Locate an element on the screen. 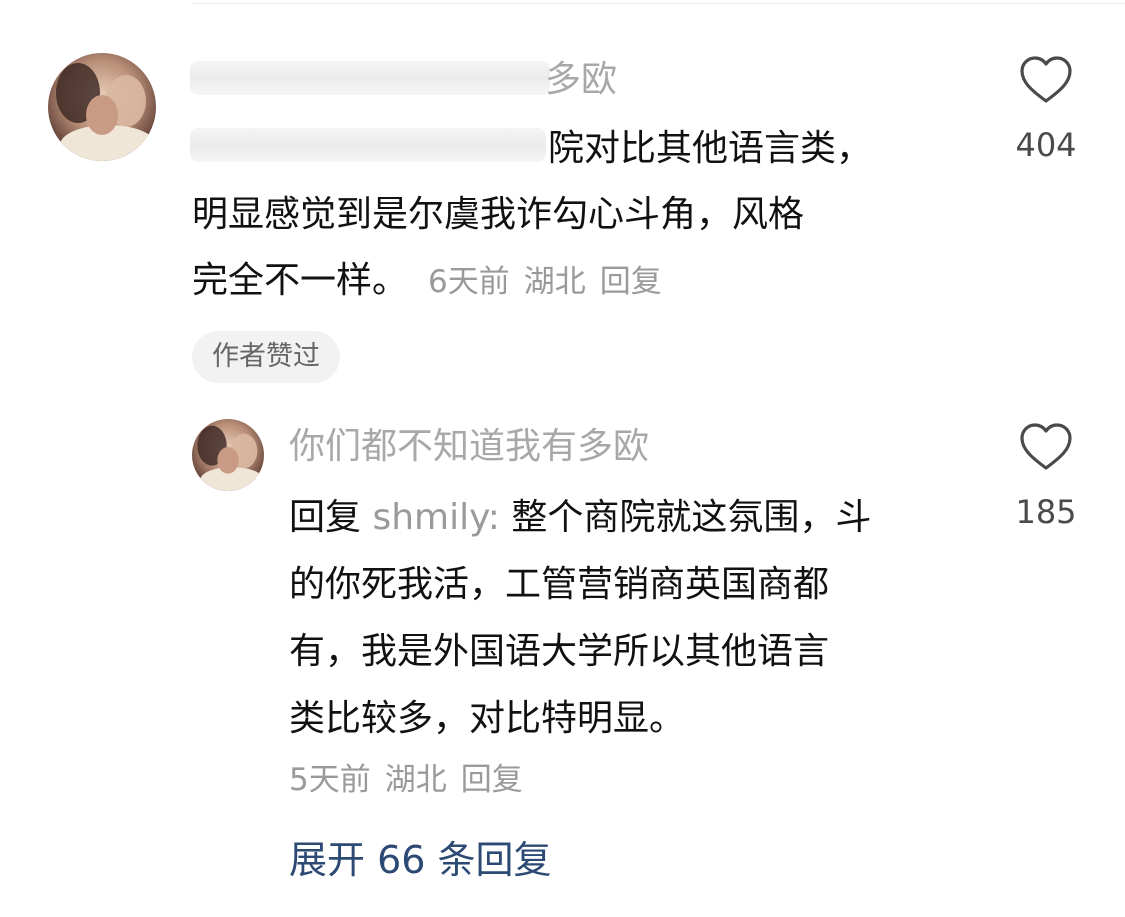 The height and width of the screenshot is (917, 1125). comment-username: 多欧 is located at coordinates (581, 80).